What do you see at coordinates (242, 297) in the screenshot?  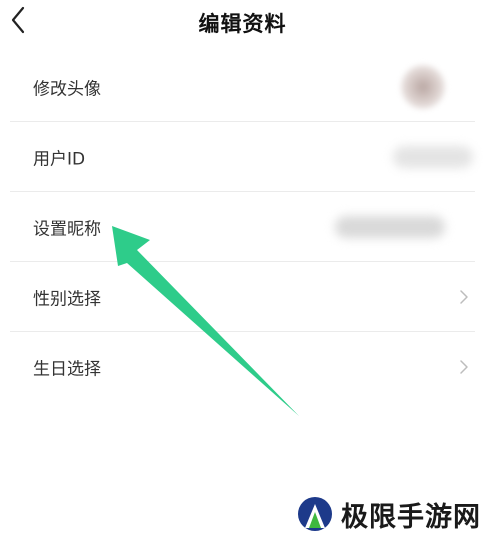 I see `row-gender-select: 性别选择` at bounding box center [242, 297].